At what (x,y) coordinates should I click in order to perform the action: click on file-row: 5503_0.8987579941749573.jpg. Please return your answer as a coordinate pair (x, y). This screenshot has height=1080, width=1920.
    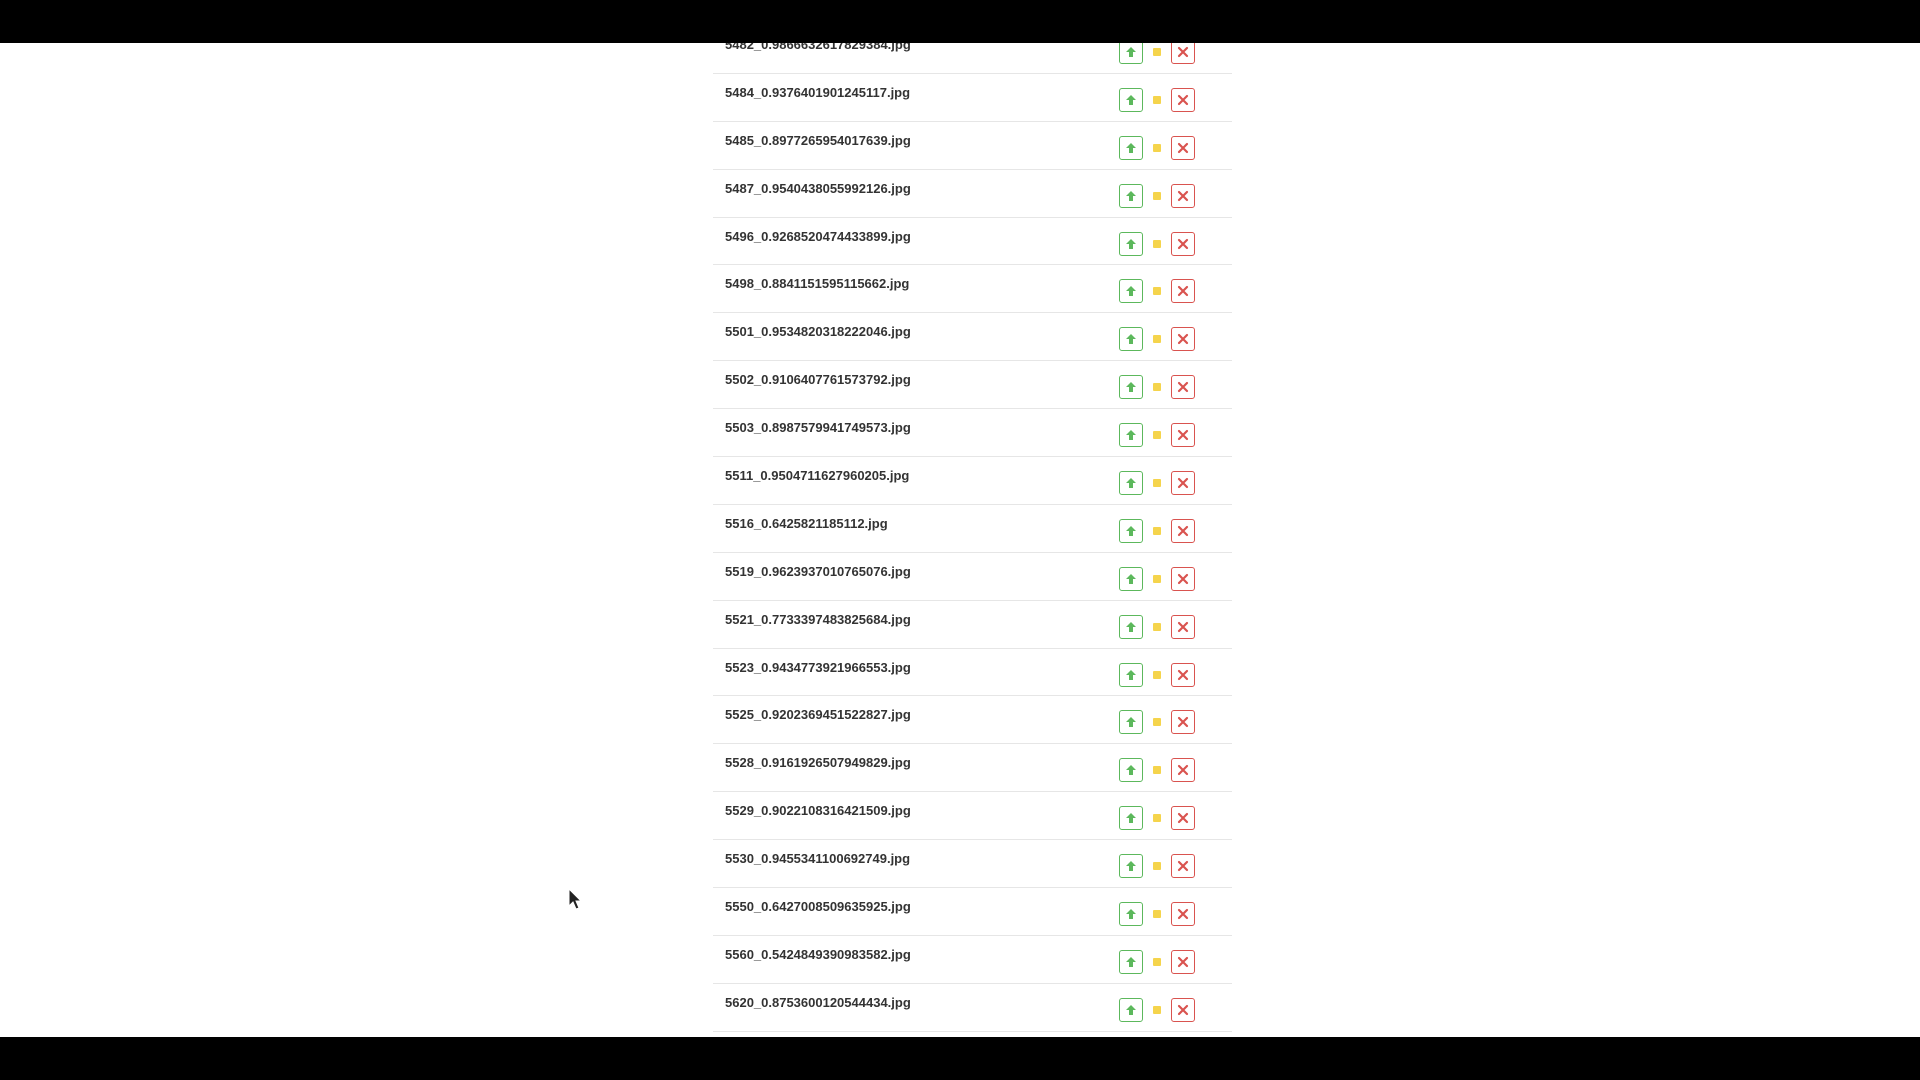
    Looking at the image, I should click on (972, 433).